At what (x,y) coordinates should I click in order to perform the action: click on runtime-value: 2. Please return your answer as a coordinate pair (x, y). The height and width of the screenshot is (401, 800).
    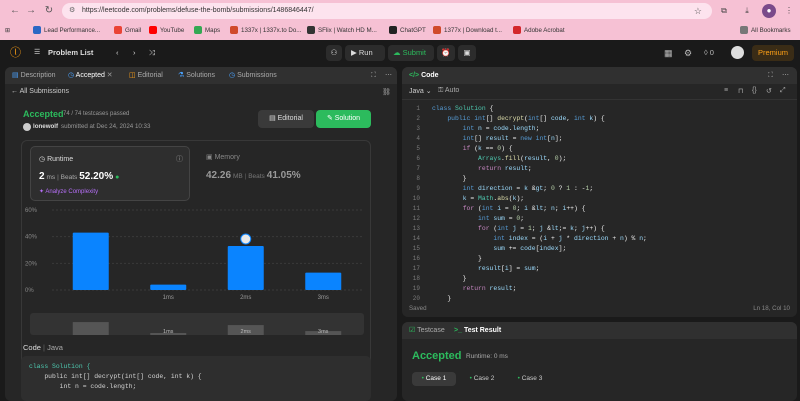
    Looking at the image, I should click on (42, 176).